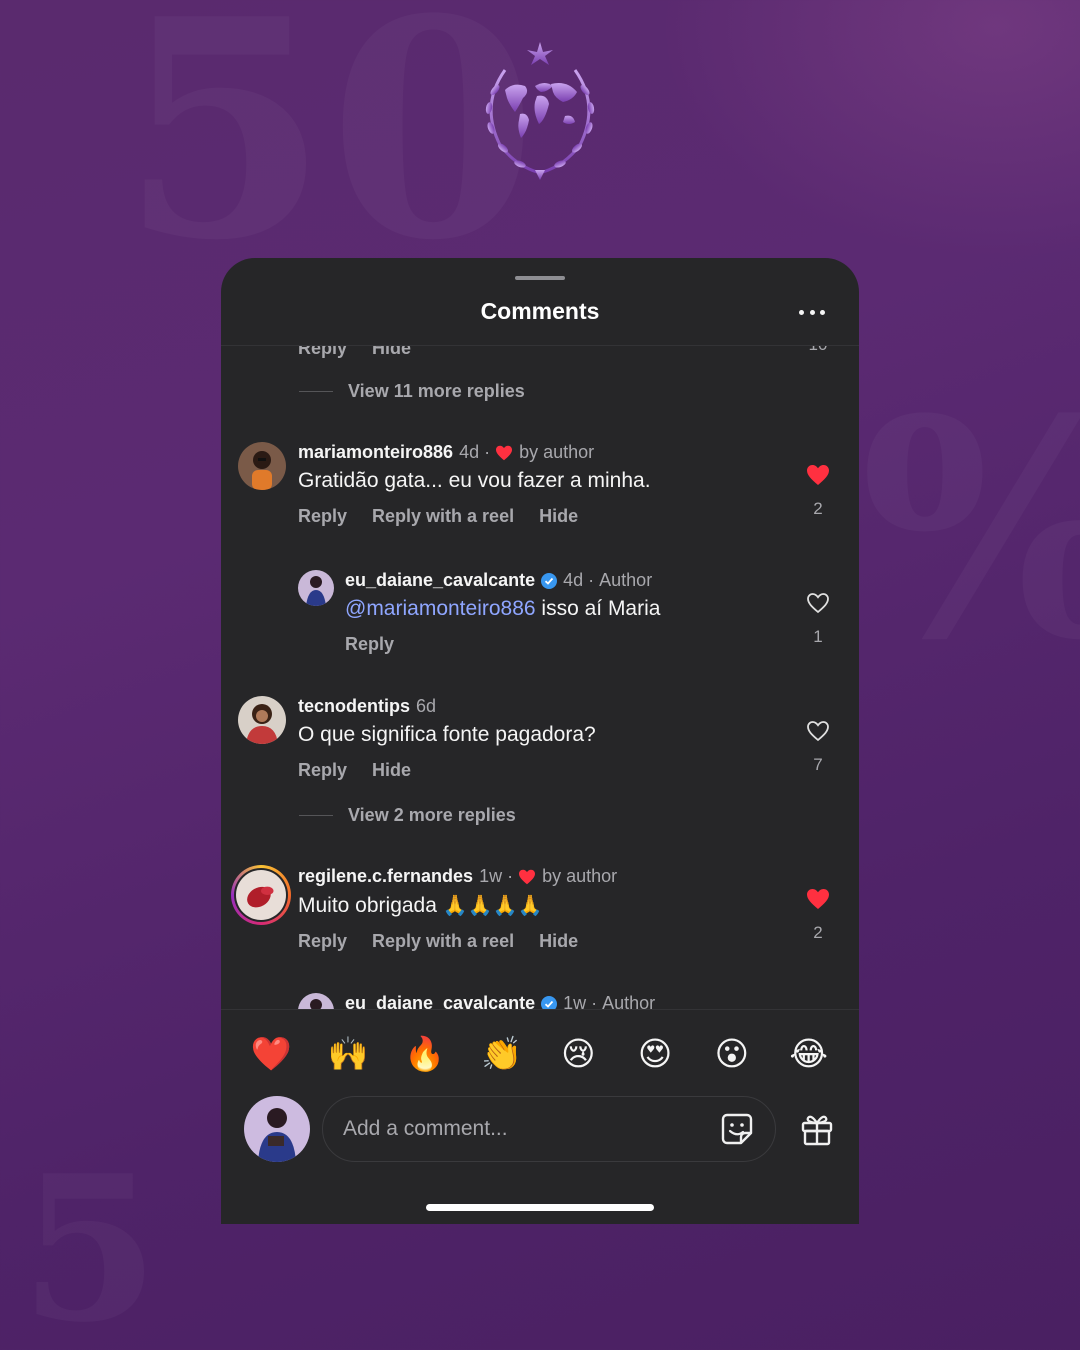 The width and height of the screenshot is (1080, 1350). Describe the element at coordinates (540, 1207) in the screenshot. I see `home-indicator` at that location.